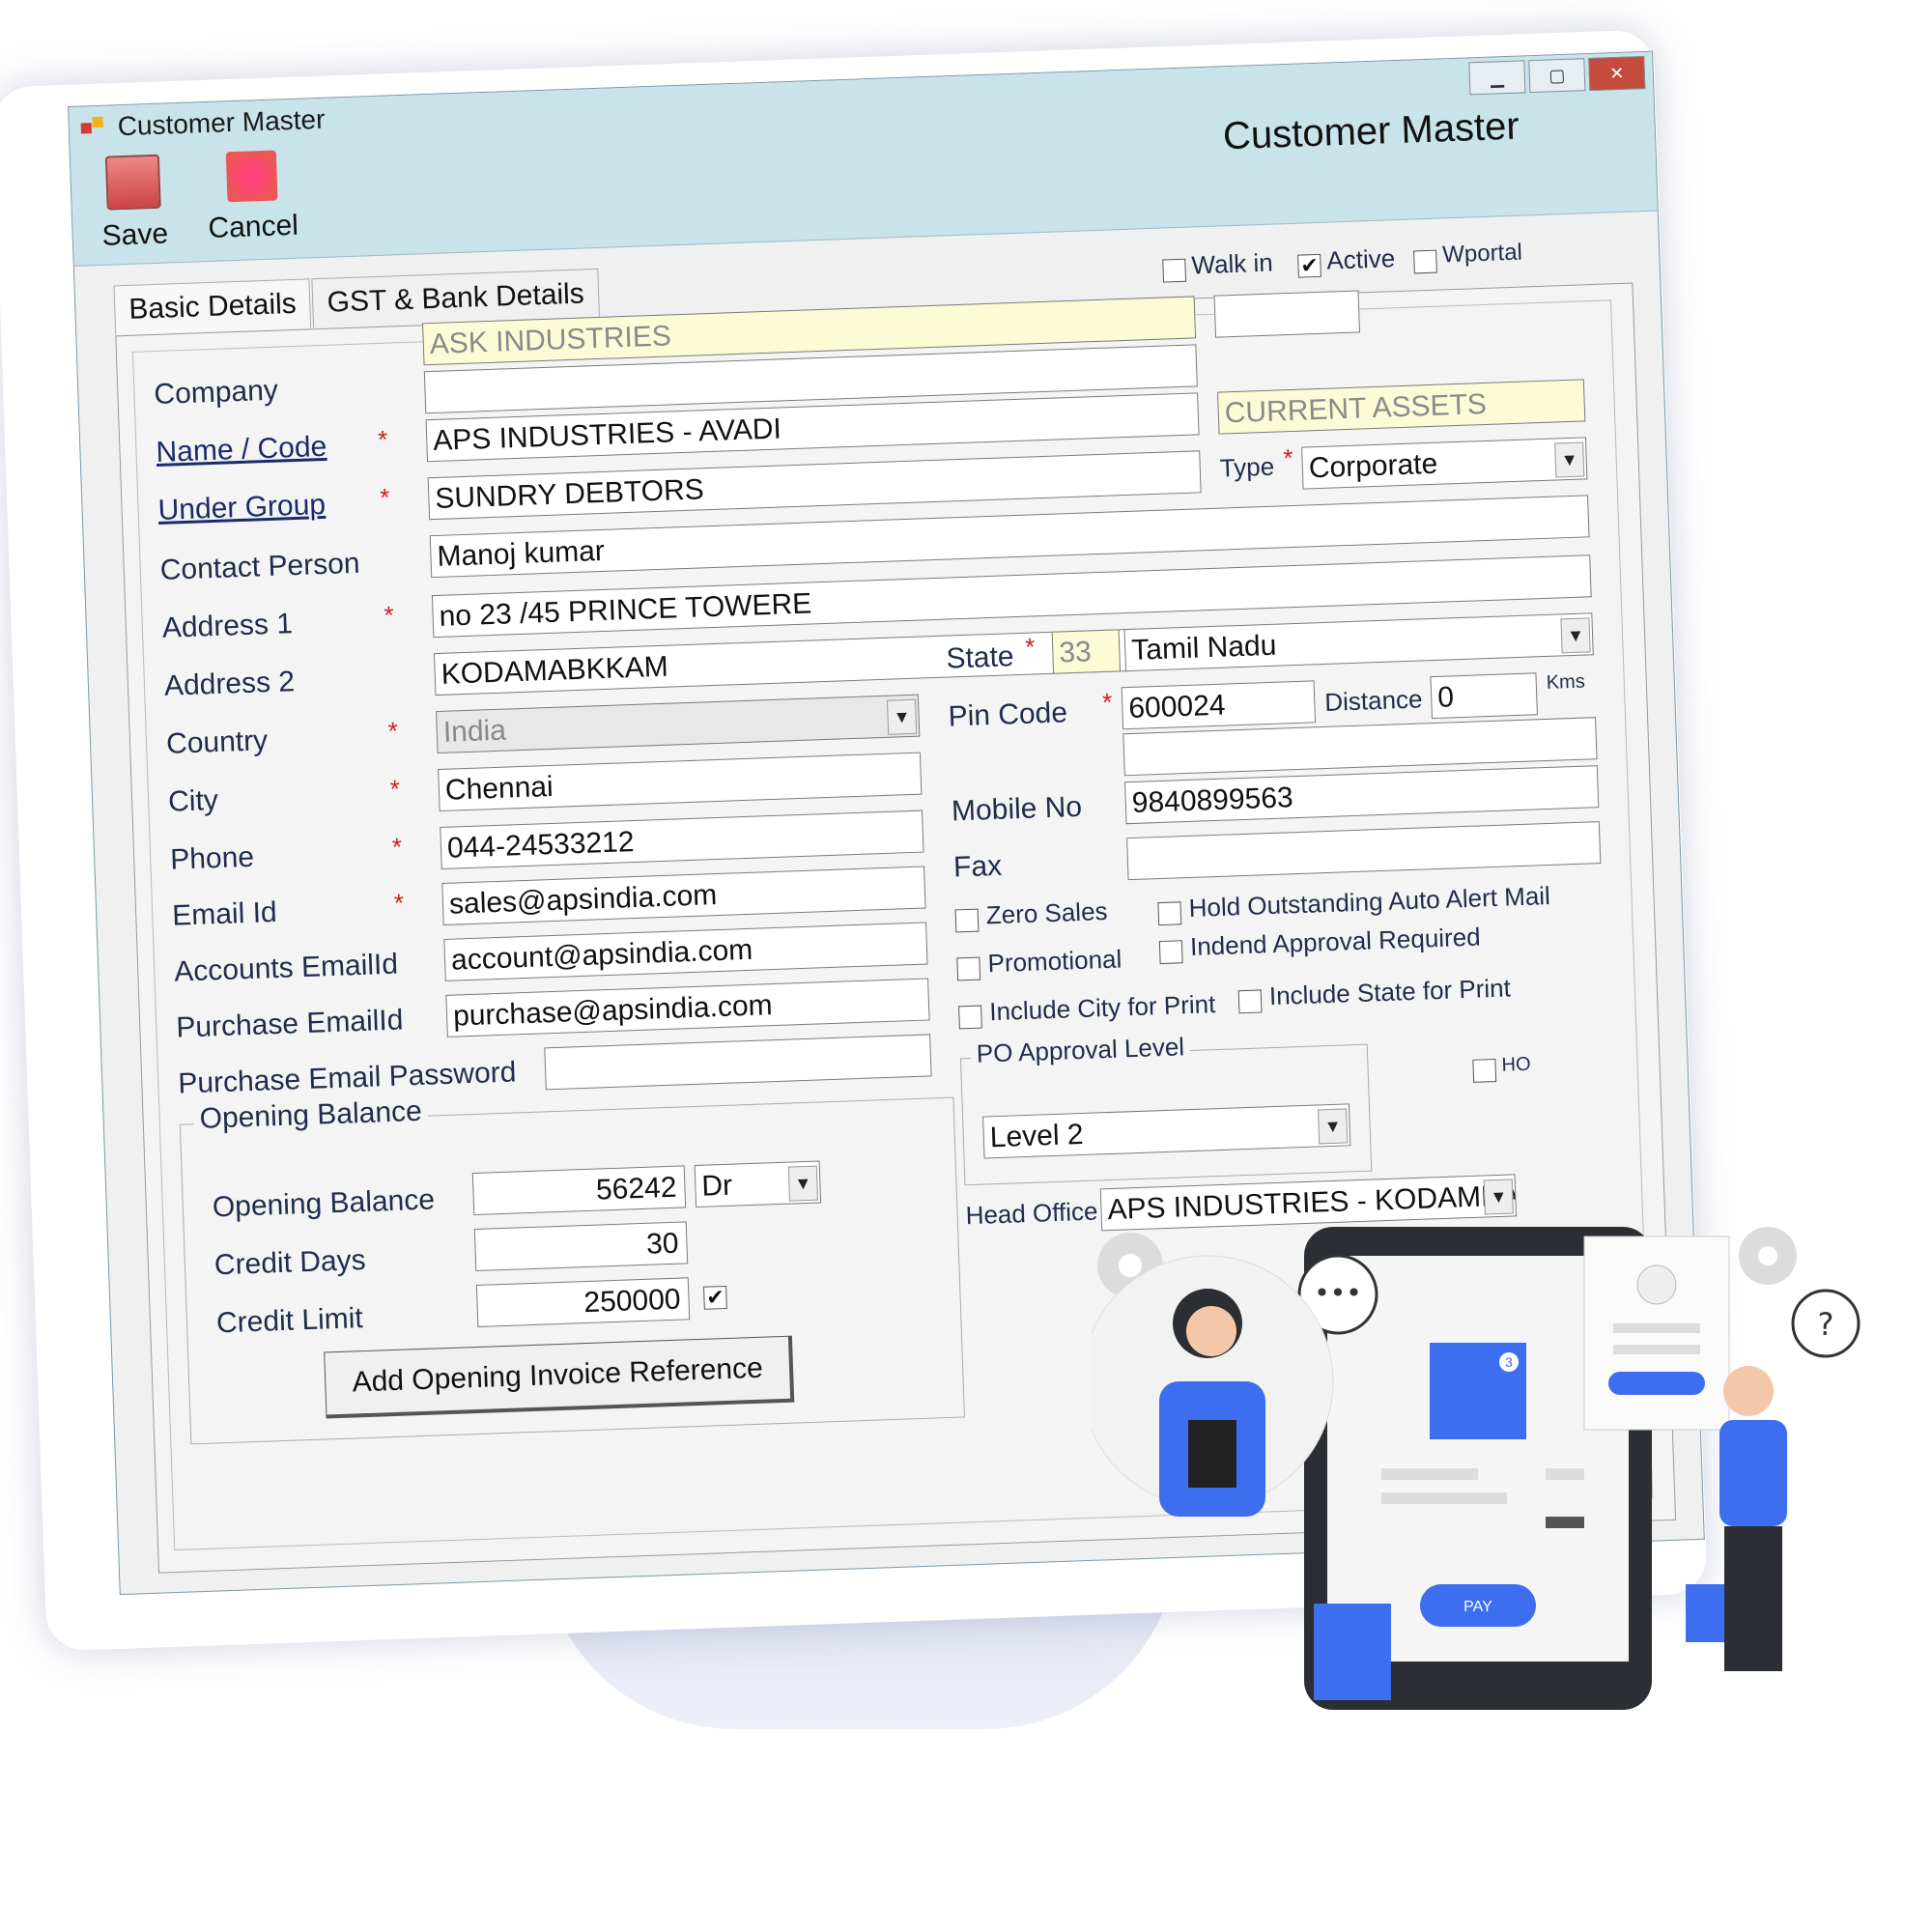 This screenshot has height=1932, width=1932. What do you see at coordinates (1369, 901) in the screenshot?
I see `hold-outstanding-label: Hold Outstanding Auto Alert Mail` at bounding box center [1369, 901].